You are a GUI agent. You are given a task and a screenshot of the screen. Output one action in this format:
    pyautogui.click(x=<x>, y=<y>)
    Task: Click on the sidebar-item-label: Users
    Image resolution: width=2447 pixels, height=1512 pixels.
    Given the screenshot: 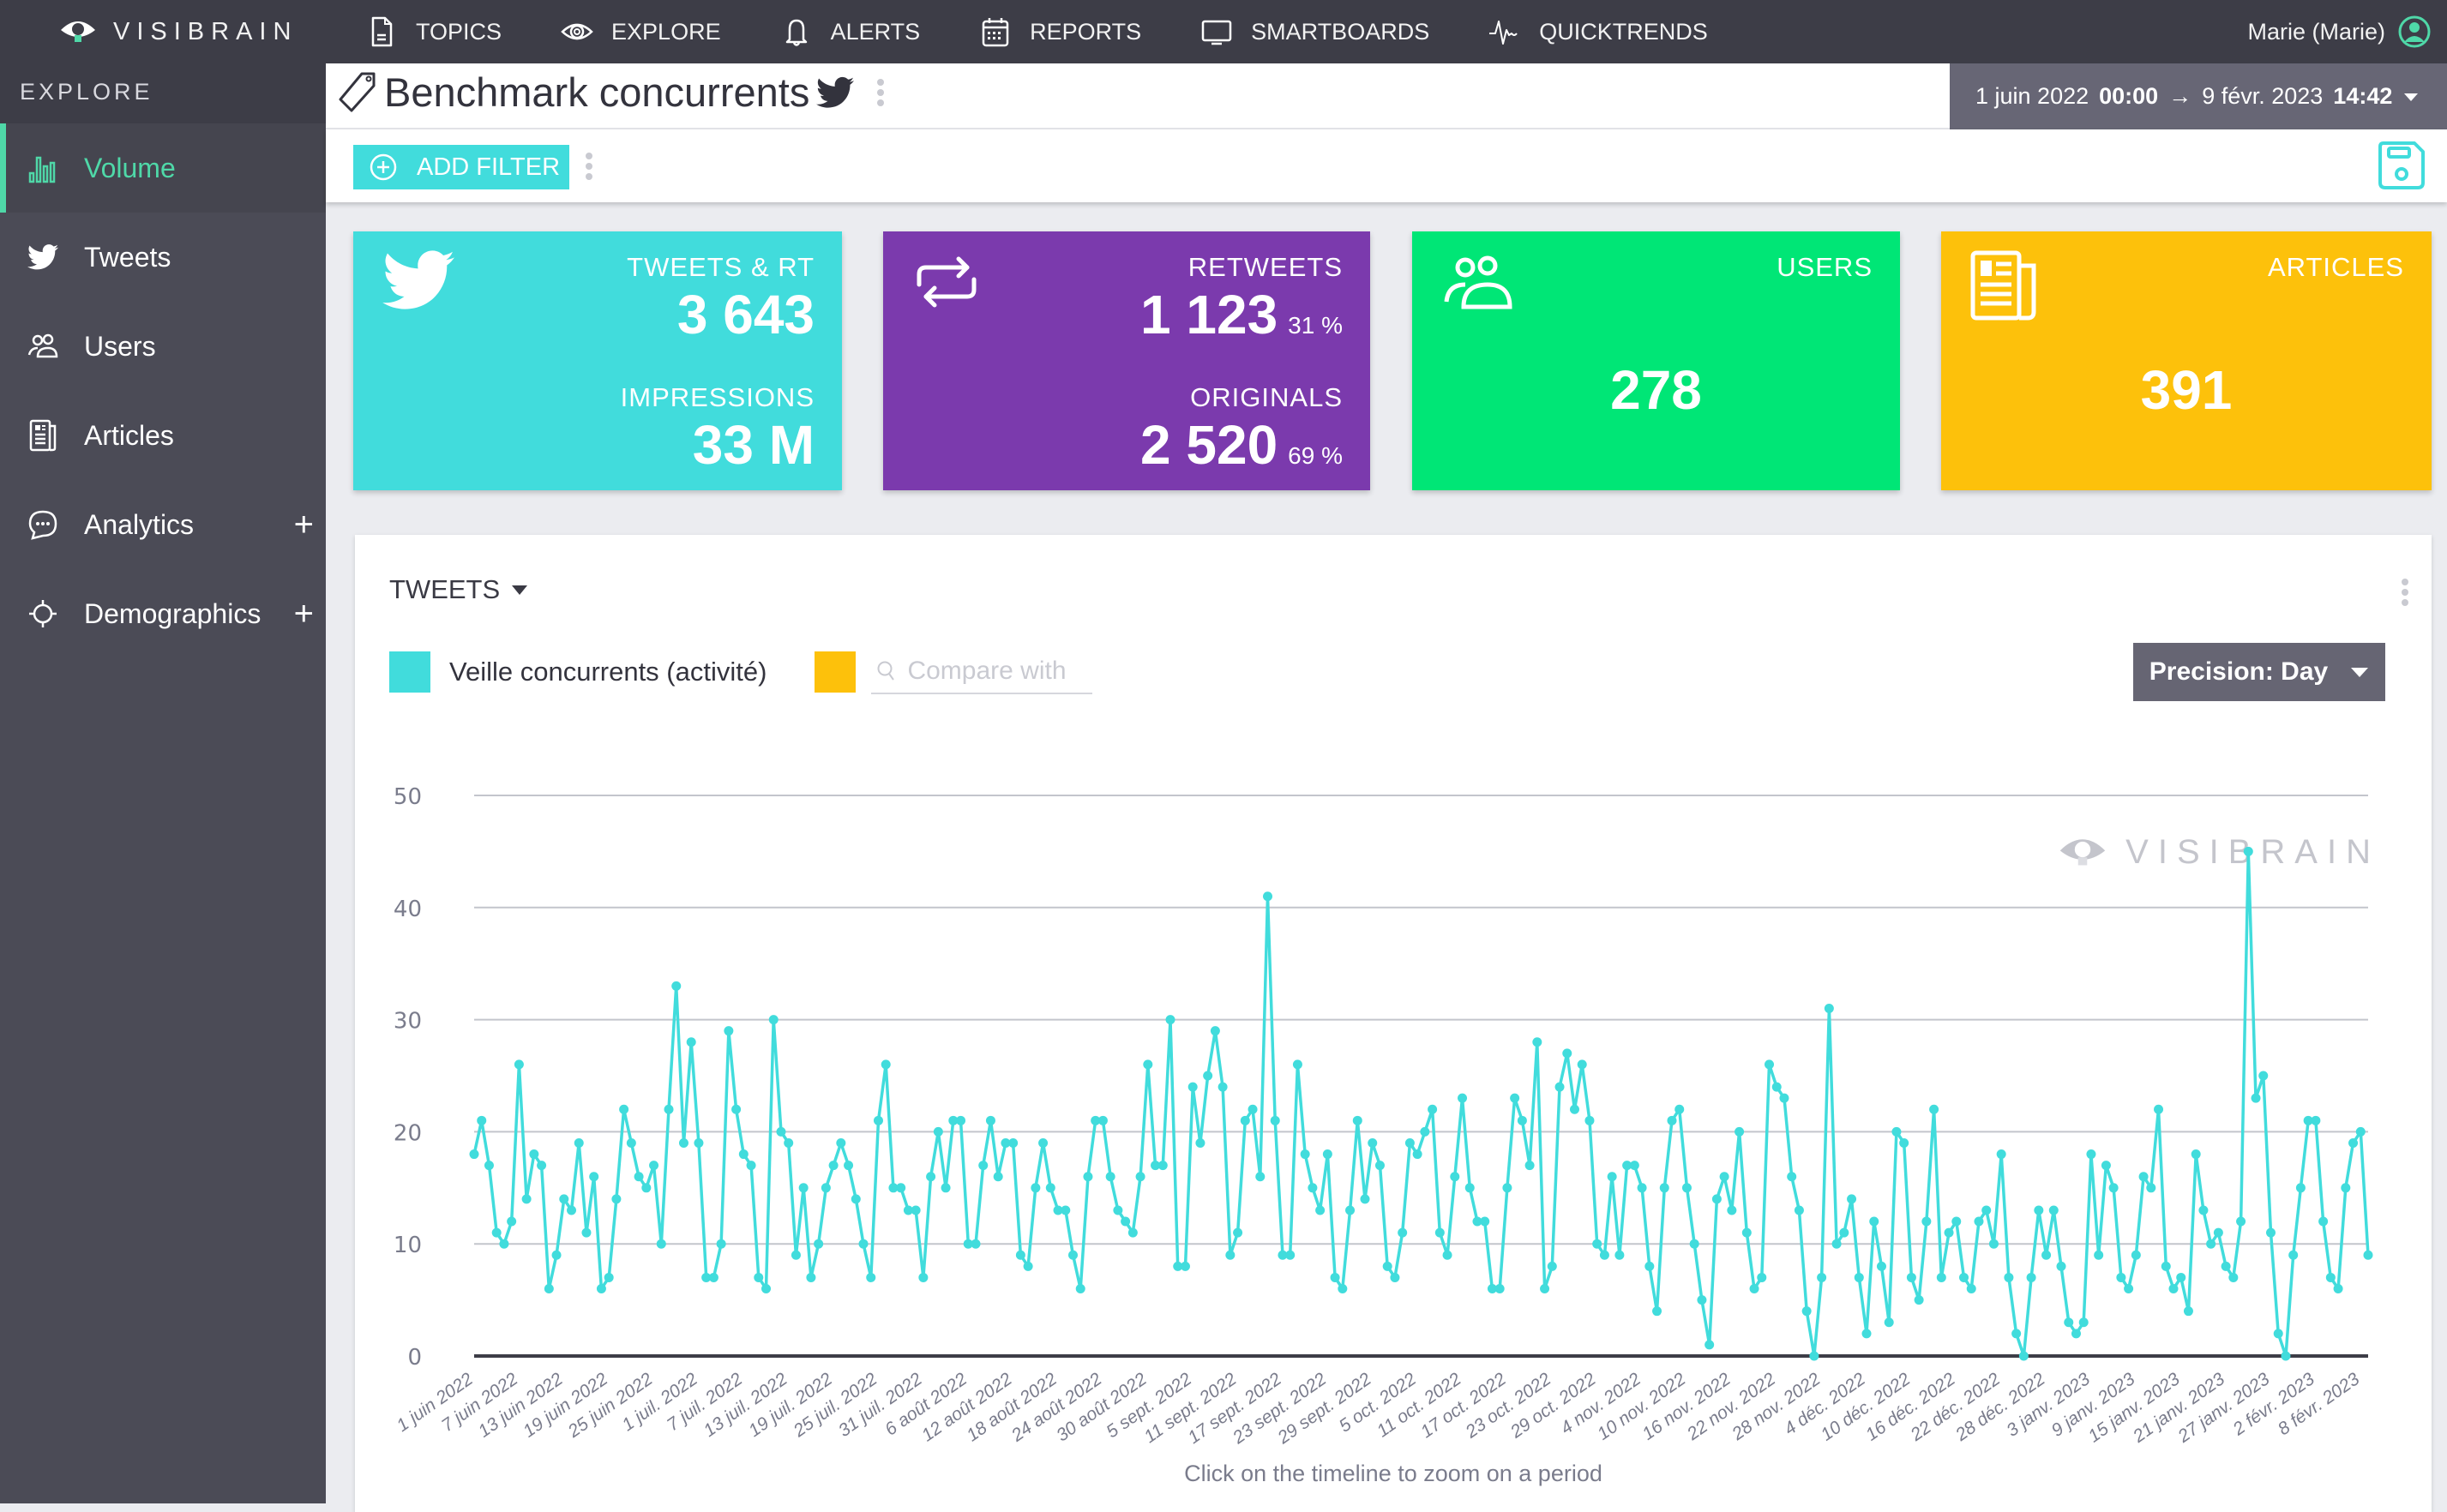 What is the action you would take?
    pyautogui.click(x=120, y=346)
    